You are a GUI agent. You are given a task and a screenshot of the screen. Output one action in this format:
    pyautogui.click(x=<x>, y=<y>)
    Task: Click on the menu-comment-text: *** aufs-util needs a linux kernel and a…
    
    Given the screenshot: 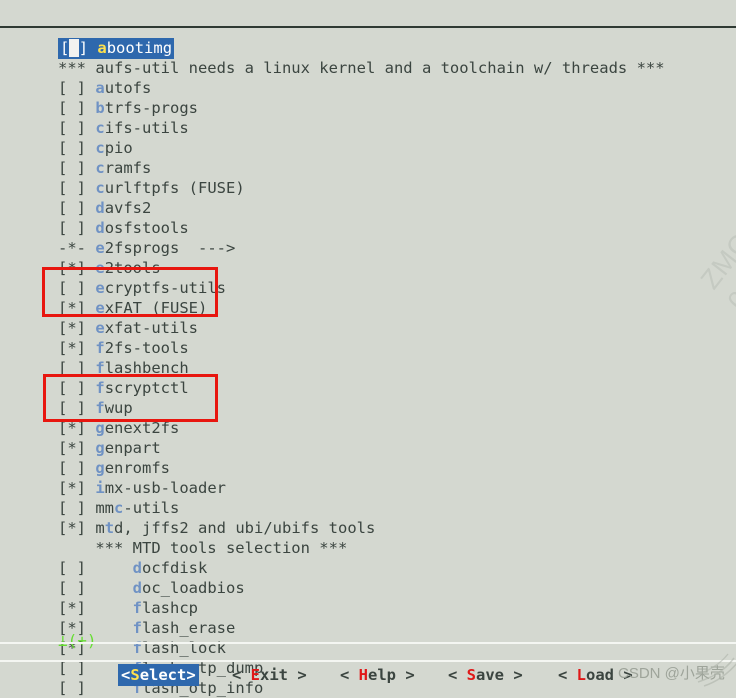 What is the action you would take?
    pyautogui.click(x=361, y=68)
    